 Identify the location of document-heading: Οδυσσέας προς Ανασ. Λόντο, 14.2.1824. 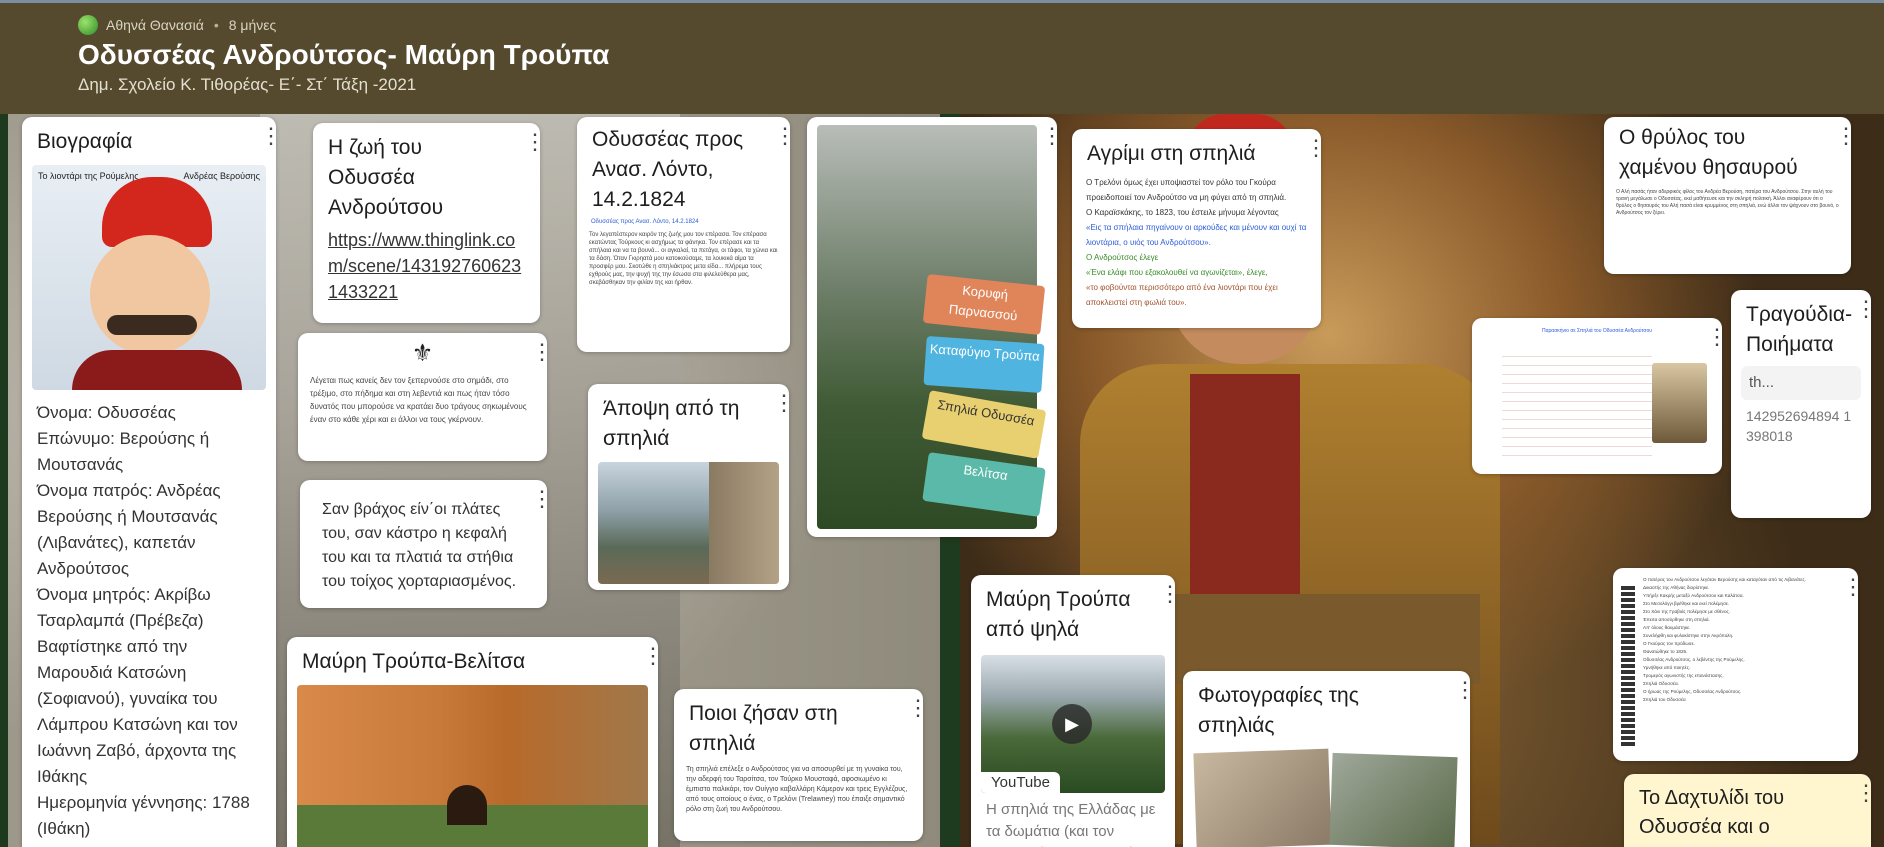
(645, 222).